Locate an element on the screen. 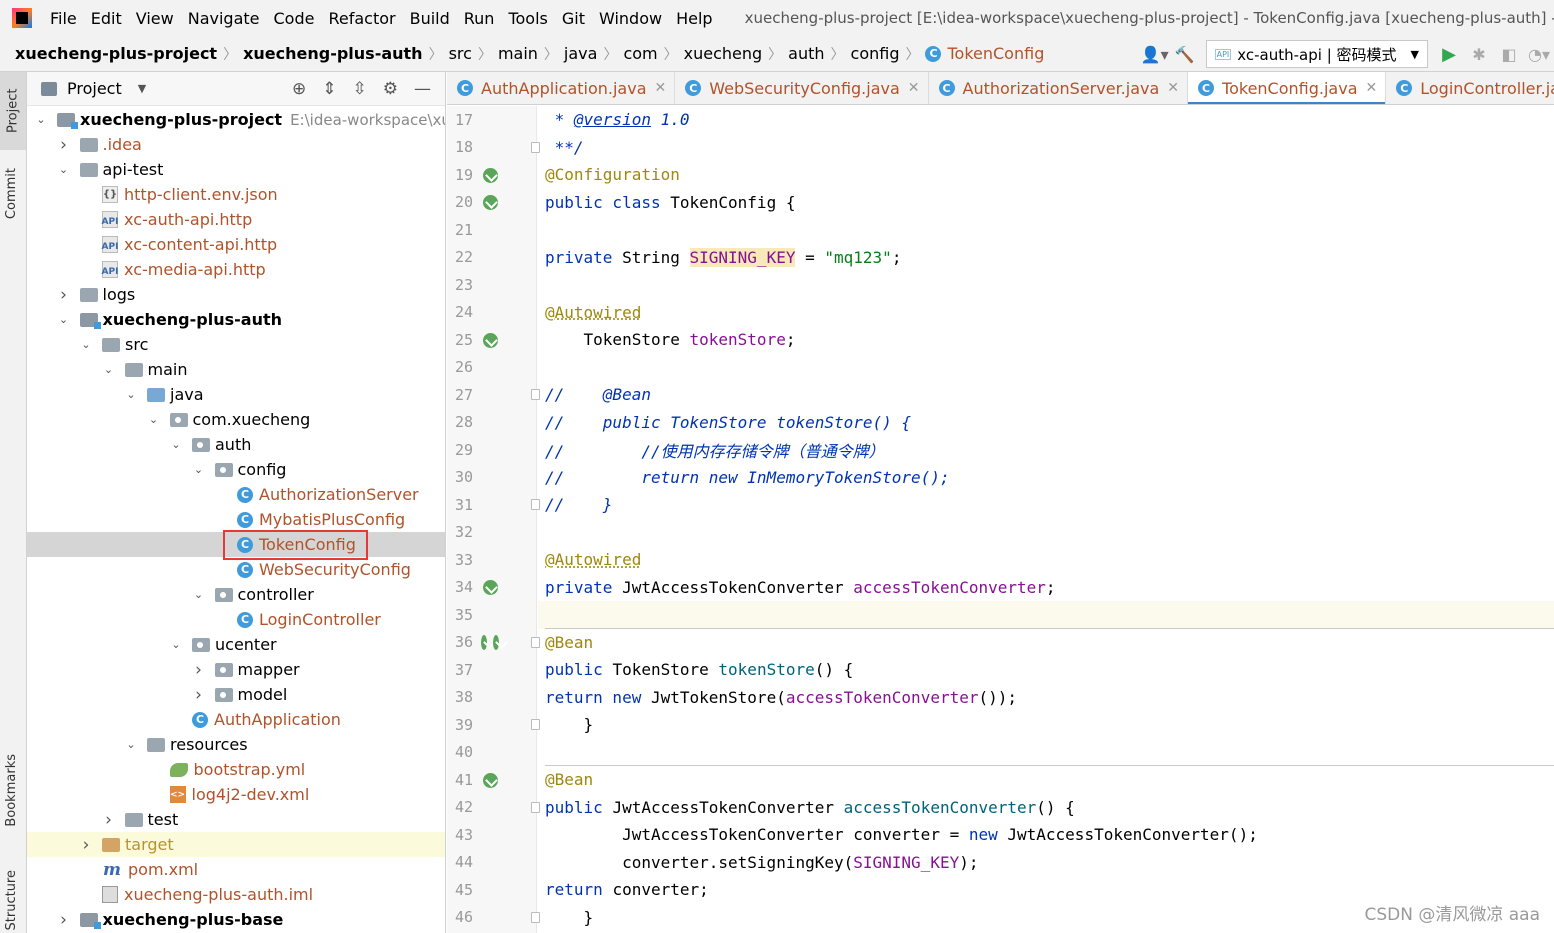 The width and height of the screenshot is (1554, 933). collapse-all-icon: ⇳ is located at coordinates (360, 89).